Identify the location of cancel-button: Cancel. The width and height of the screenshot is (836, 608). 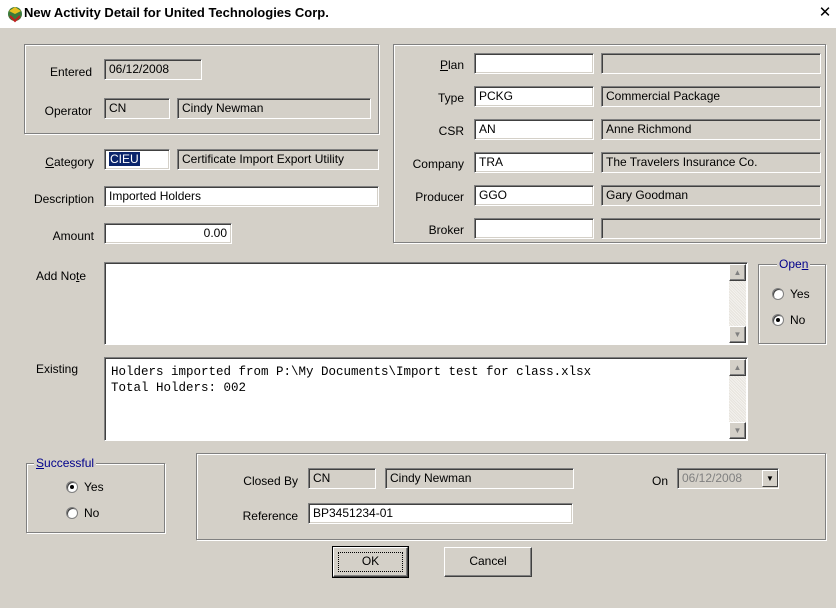
(488, 562).